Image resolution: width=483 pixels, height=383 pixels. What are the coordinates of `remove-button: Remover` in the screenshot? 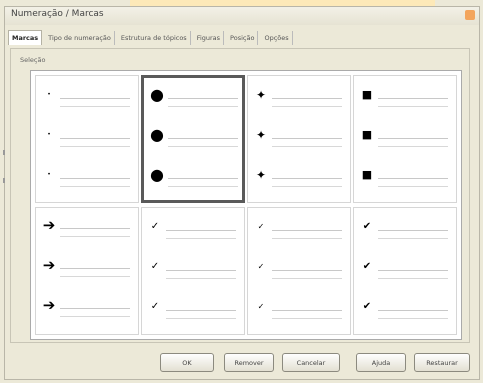 It's located at (249, 362).